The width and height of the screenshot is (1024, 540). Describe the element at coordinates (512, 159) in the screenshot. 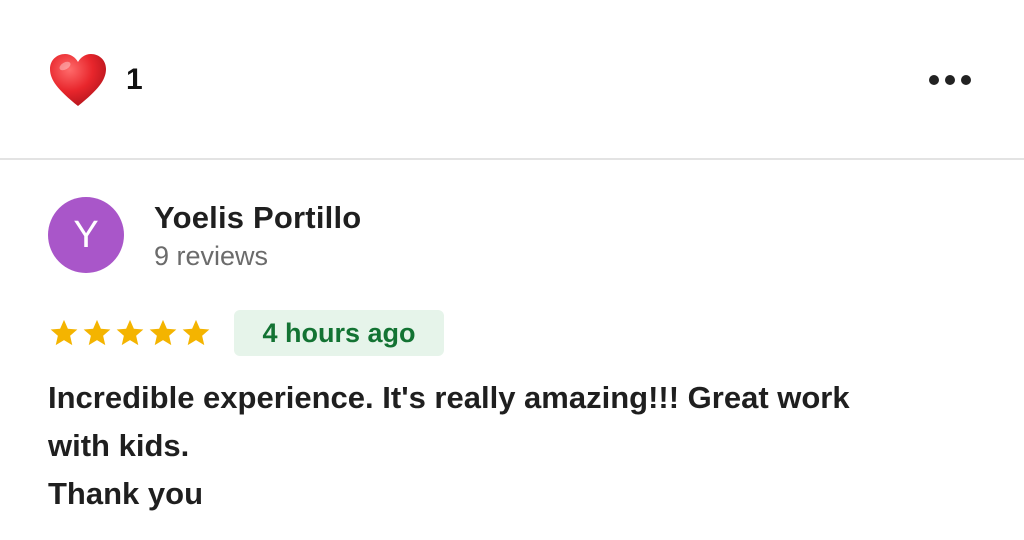

I see `divider` at that location.